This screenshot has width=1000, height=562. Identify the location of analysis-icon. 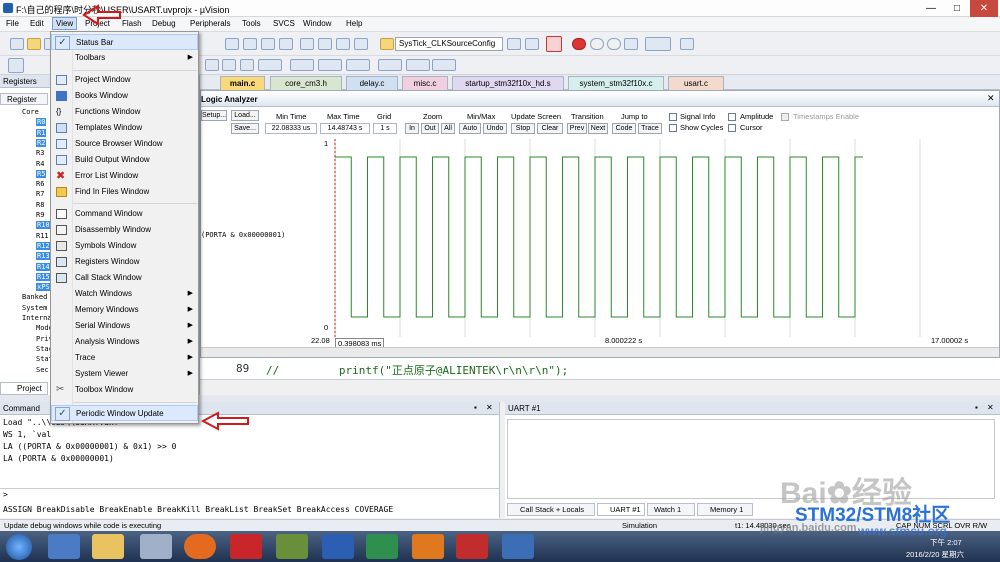
(390, 65).